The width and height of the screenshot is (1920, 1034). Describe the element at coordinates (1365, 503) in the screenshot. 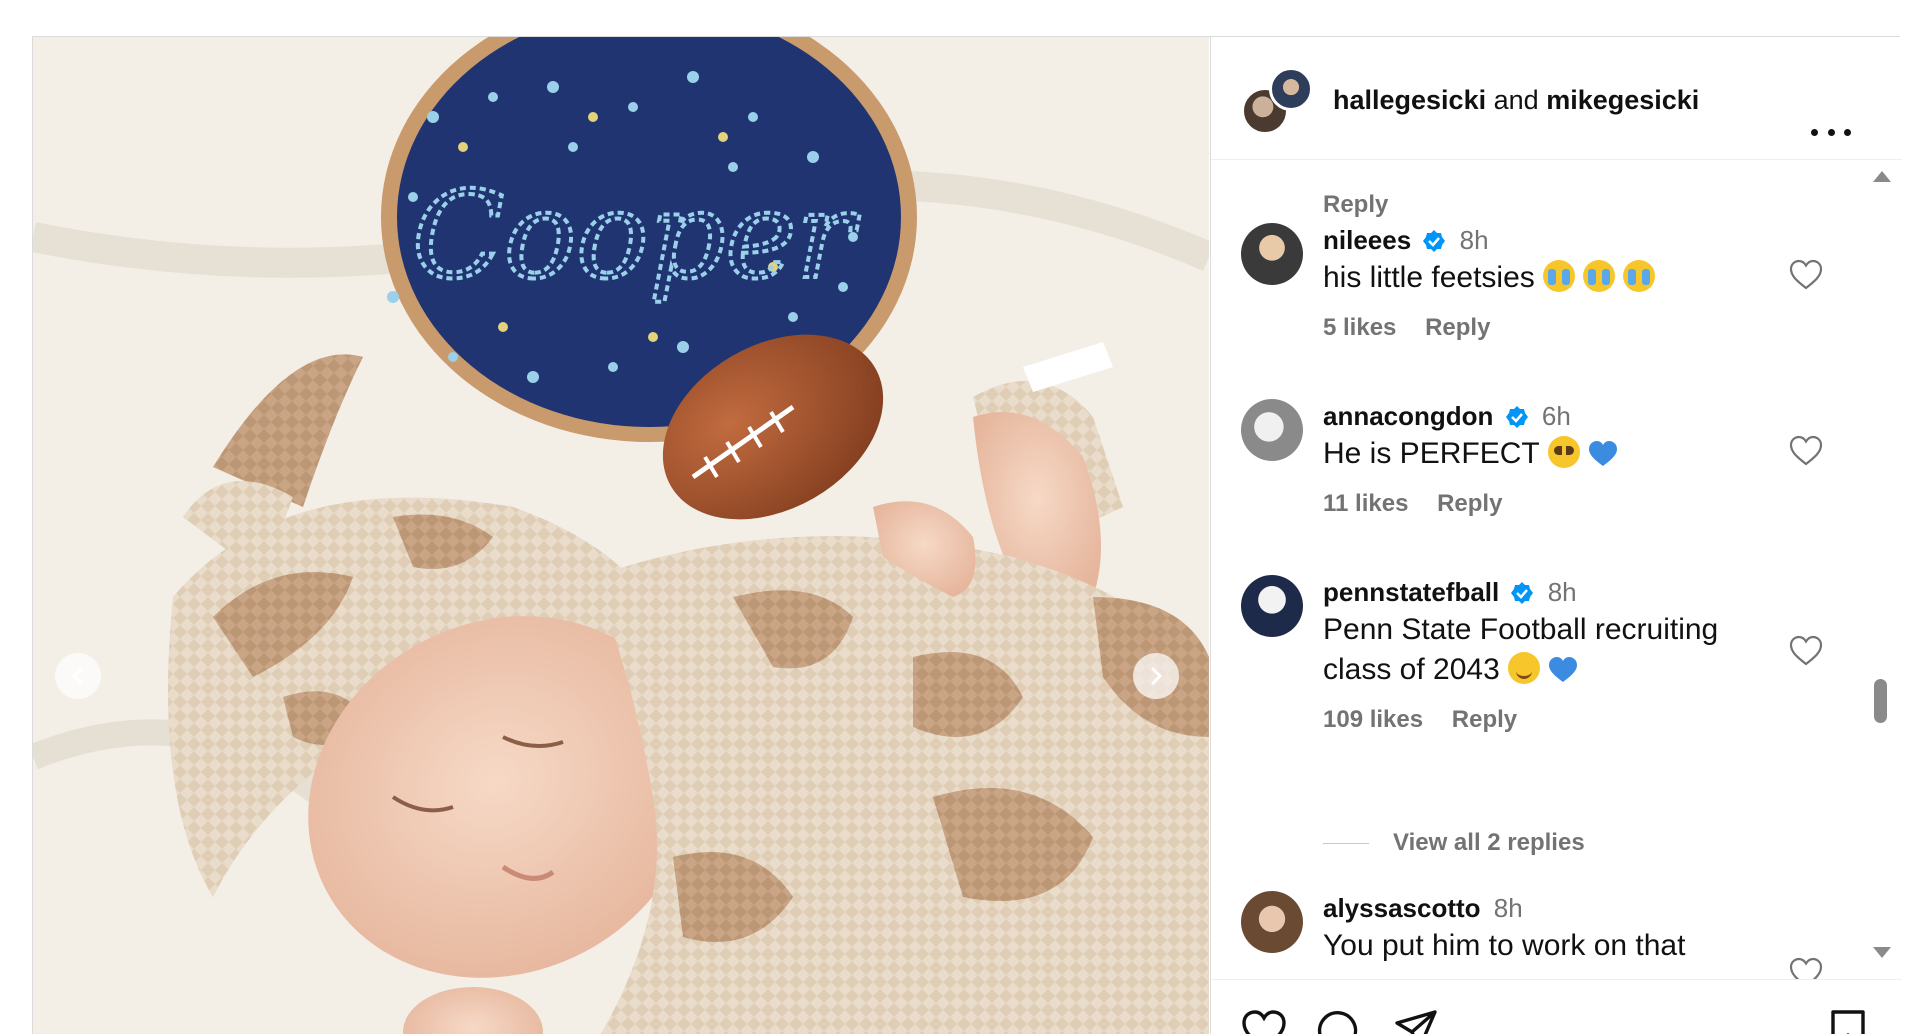

I see `comment-likes: 11 likes` at that location.